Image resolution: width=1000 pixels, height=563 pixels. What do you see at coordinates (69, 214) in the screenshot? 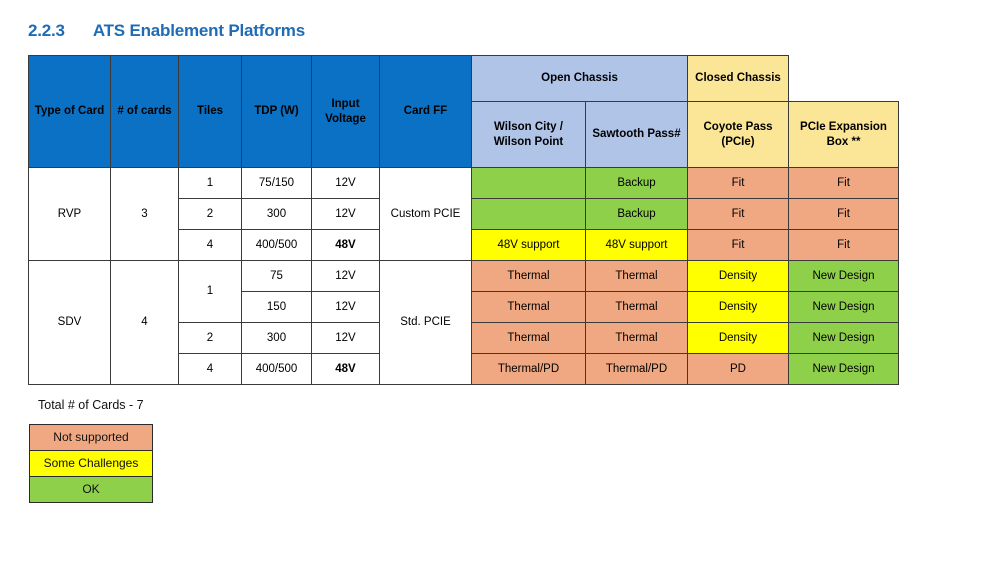
I see `cell-type-of-card: RVP` at bounding box center [69, 214].